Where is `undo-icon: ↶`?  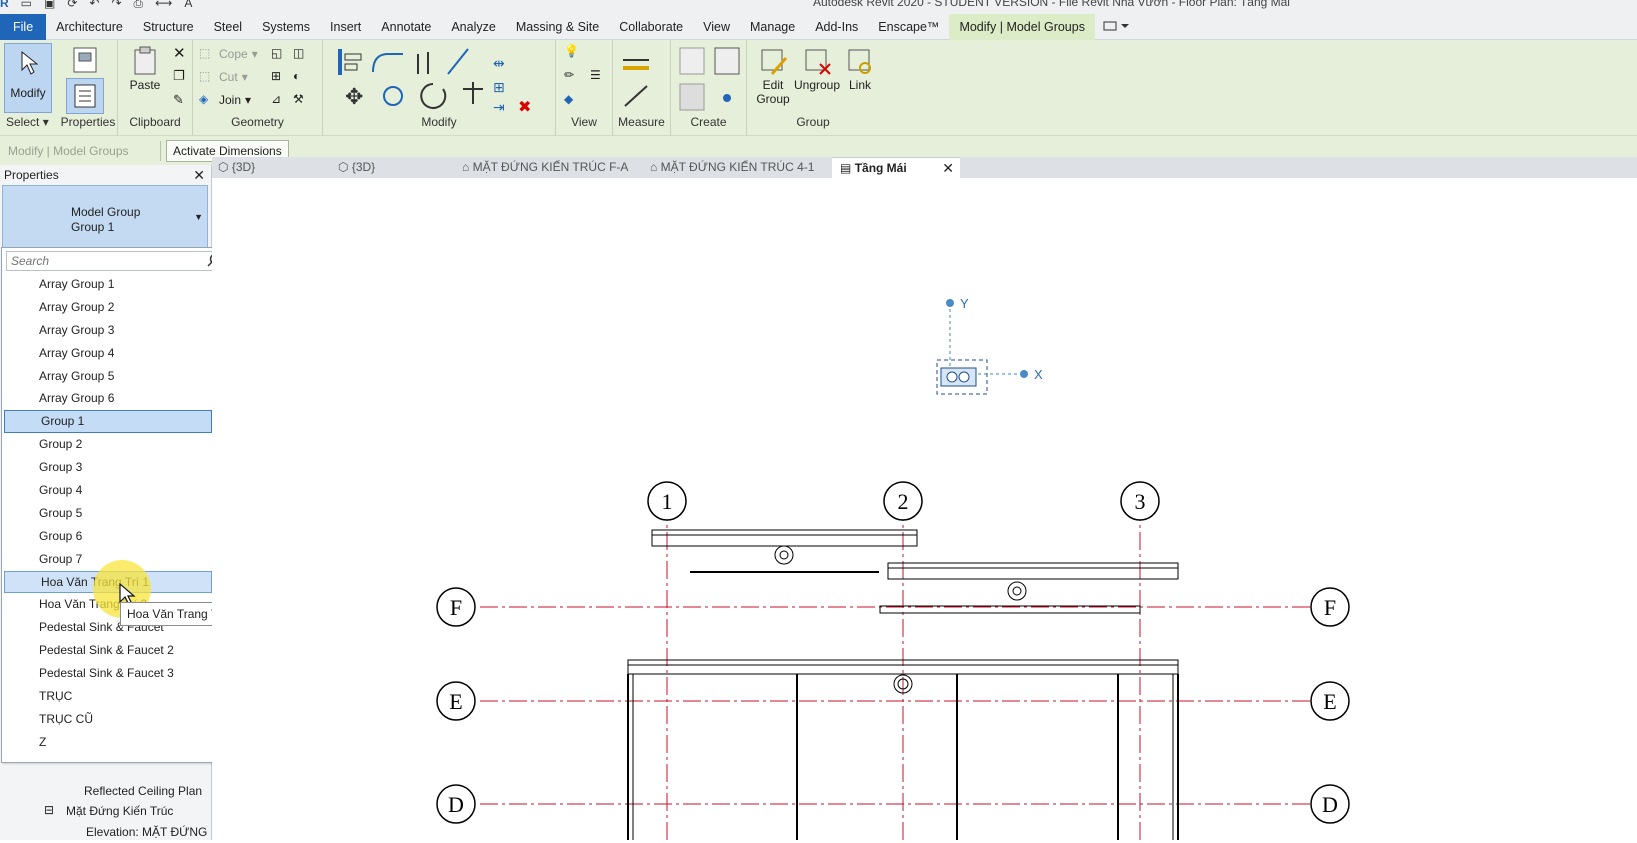 undo-icon: ↶ is located at coordinates (94, 5).